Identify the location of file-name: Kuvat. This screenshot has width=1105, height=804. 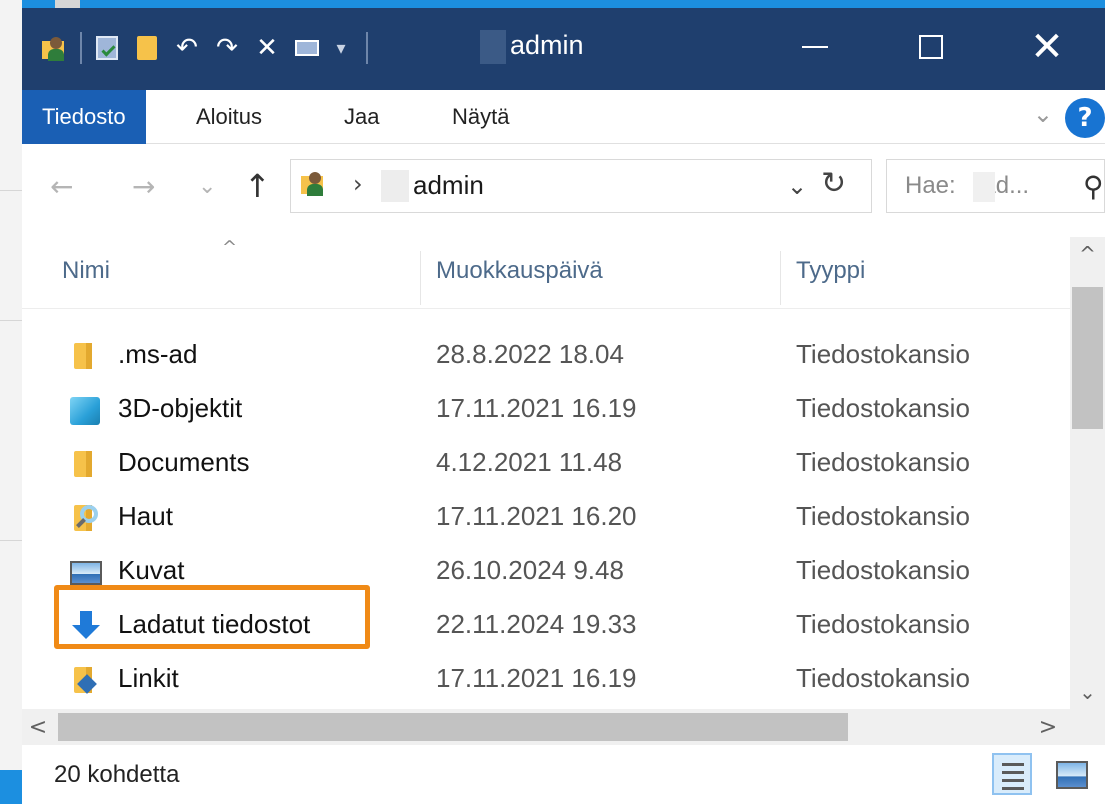
(151, 570).